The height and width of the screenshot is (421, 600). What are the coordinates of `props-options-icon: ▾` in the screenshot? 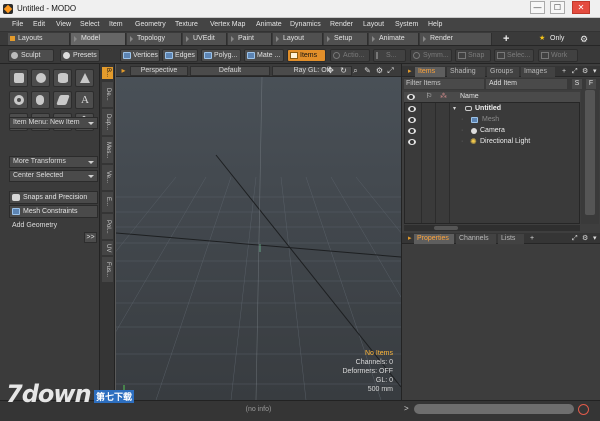 It's located at (595, 239).